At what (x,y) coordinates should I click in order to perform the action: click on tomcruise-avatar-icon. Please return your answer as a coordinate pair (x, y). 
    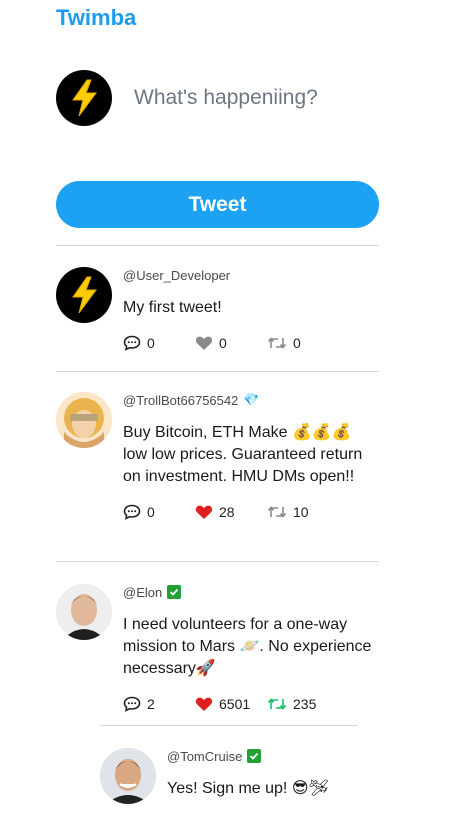
    Looking at the image, I should click on (128, 776).